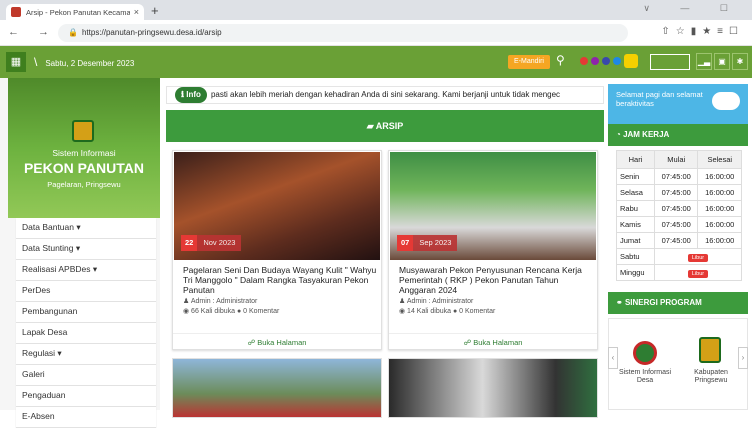 This screenshot has height=428, width=752. I want to click on libur-cell: Libur, so click(698, 272).